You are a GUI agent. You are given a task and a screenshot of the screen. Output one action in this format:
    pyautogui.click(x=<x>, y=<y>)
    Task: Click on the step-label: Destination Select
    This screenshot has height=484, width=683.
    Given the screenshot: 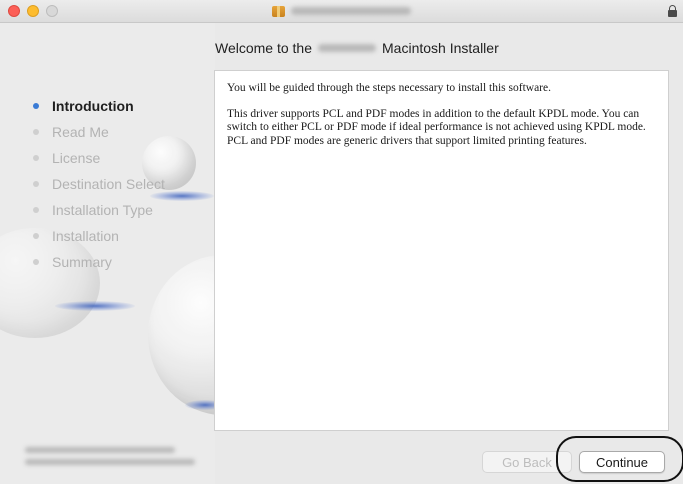 What is the action you would take?
    pyautogui.click(x=108, y=184)
    